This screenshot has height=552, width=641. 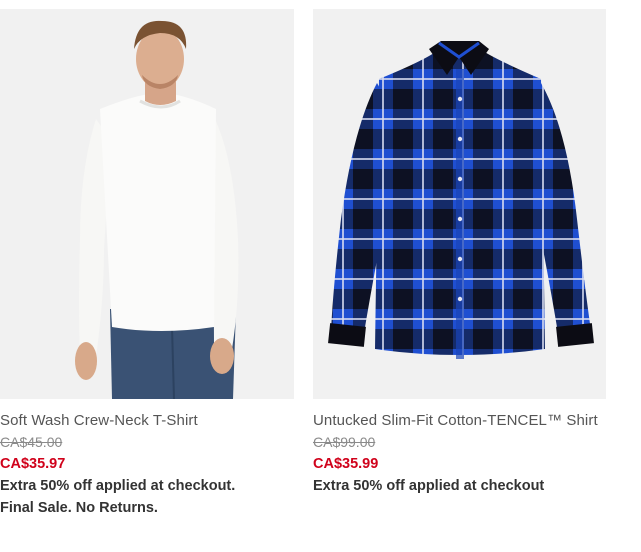 What do you see at coordinates (461, 421) in the screenshot?
I see `product-name: Untucked Slim-Fit Cotton-TENCEL™ Shirt` at bounding box center [461, 421].